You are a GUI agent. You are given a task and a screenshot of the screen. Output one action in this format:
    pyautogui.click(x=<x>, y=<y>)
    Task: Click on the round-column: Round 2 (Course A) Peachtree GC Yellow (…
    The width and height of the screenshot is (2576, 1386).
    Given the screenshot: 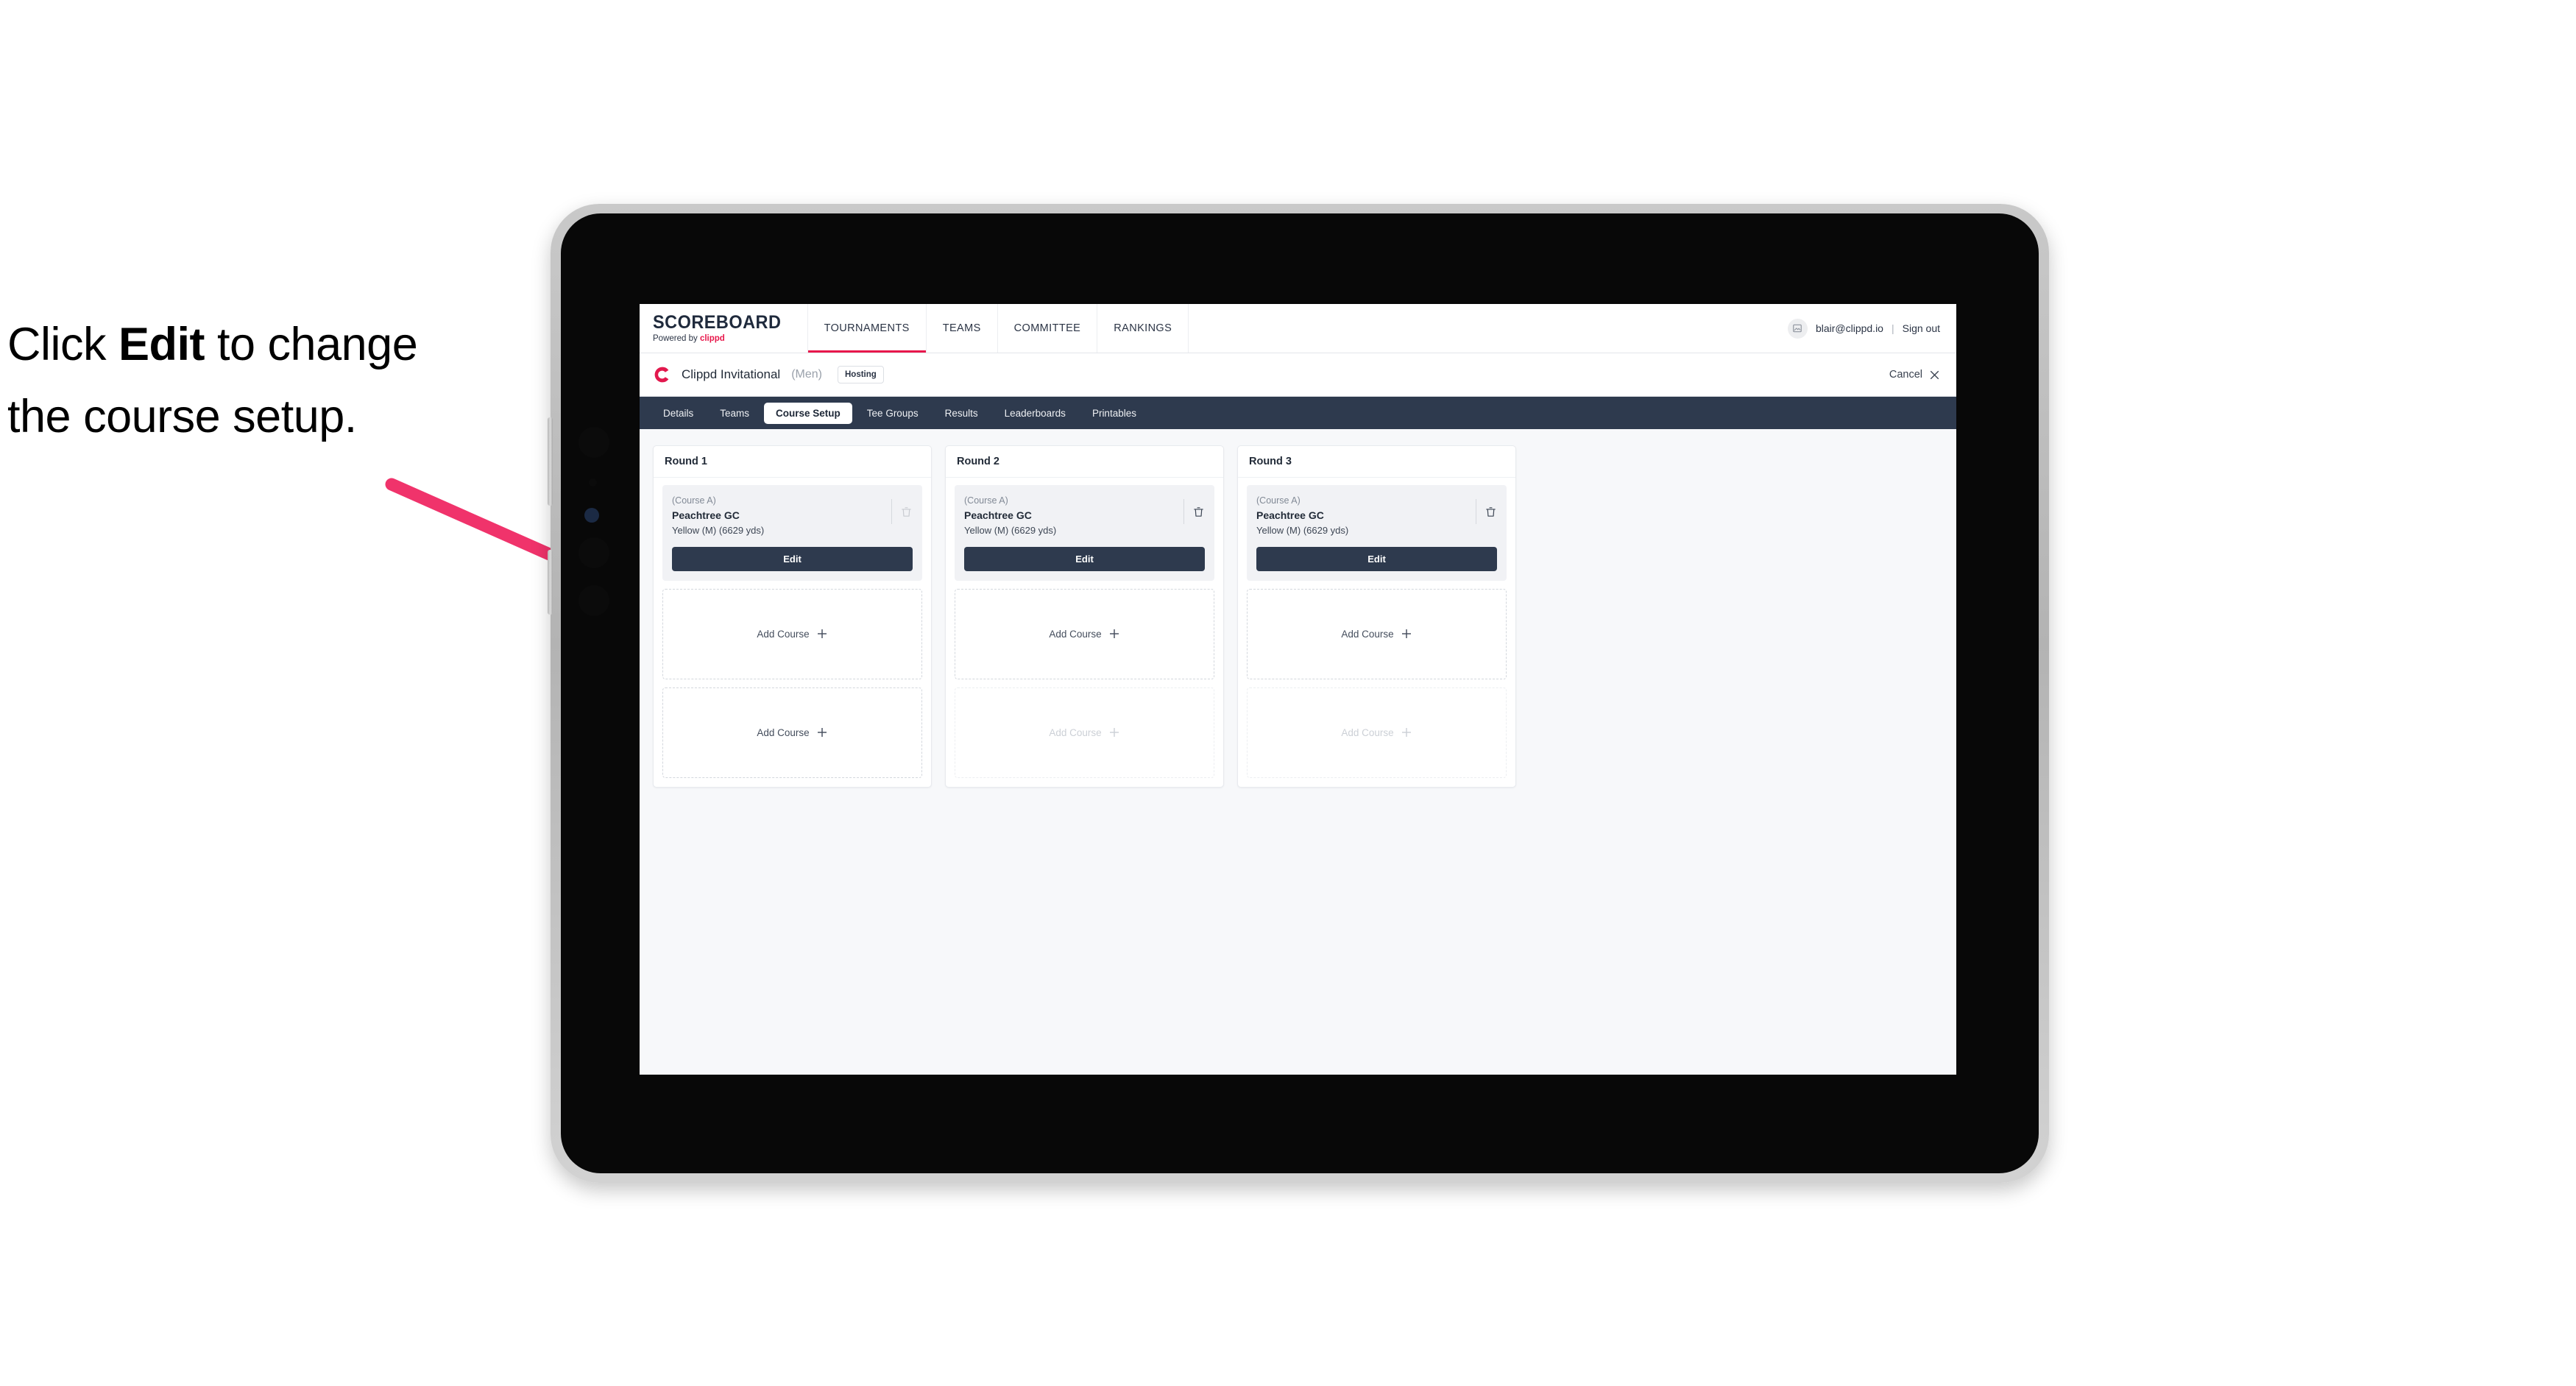 What is the action you would take?
    pyautogui.click(x=1084, y=616)
    